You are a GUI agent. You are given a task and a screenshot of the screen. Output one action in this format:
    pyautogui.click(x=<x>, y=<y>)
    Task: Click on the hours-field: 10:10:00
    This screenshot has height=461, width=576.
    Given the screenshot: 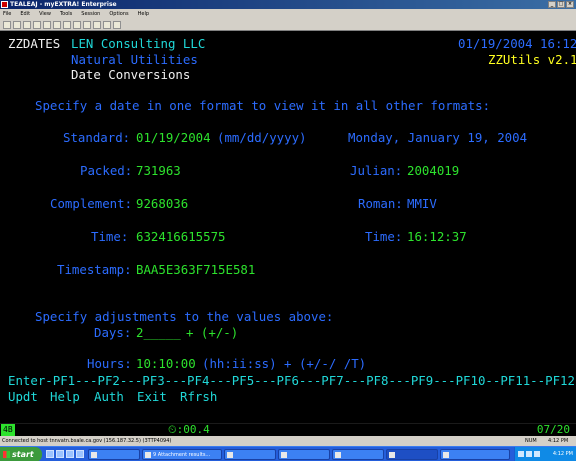 What is the action you would take?
    pyautogui.click(x=166, y=364)
    